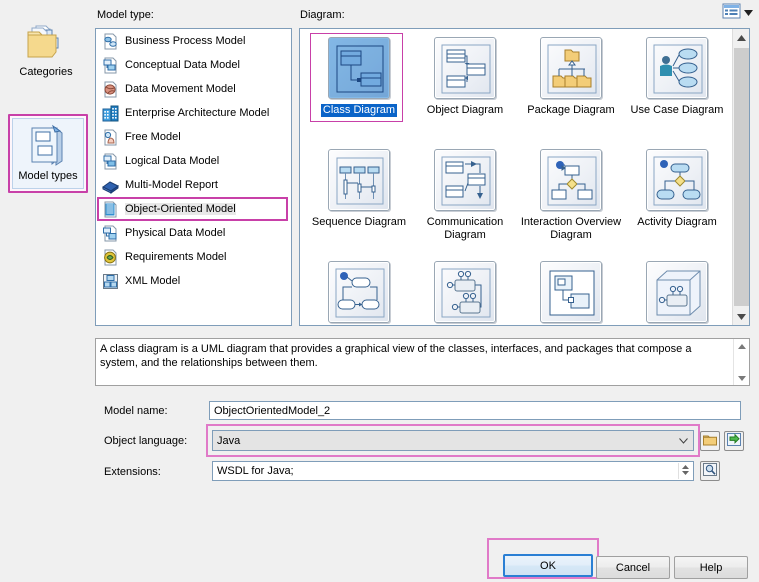  What do you see at coordinates (180, 209) in the screenshot?
I see `model-type-item-label: Object-Oriented Model` at bounding box center [180, 209].